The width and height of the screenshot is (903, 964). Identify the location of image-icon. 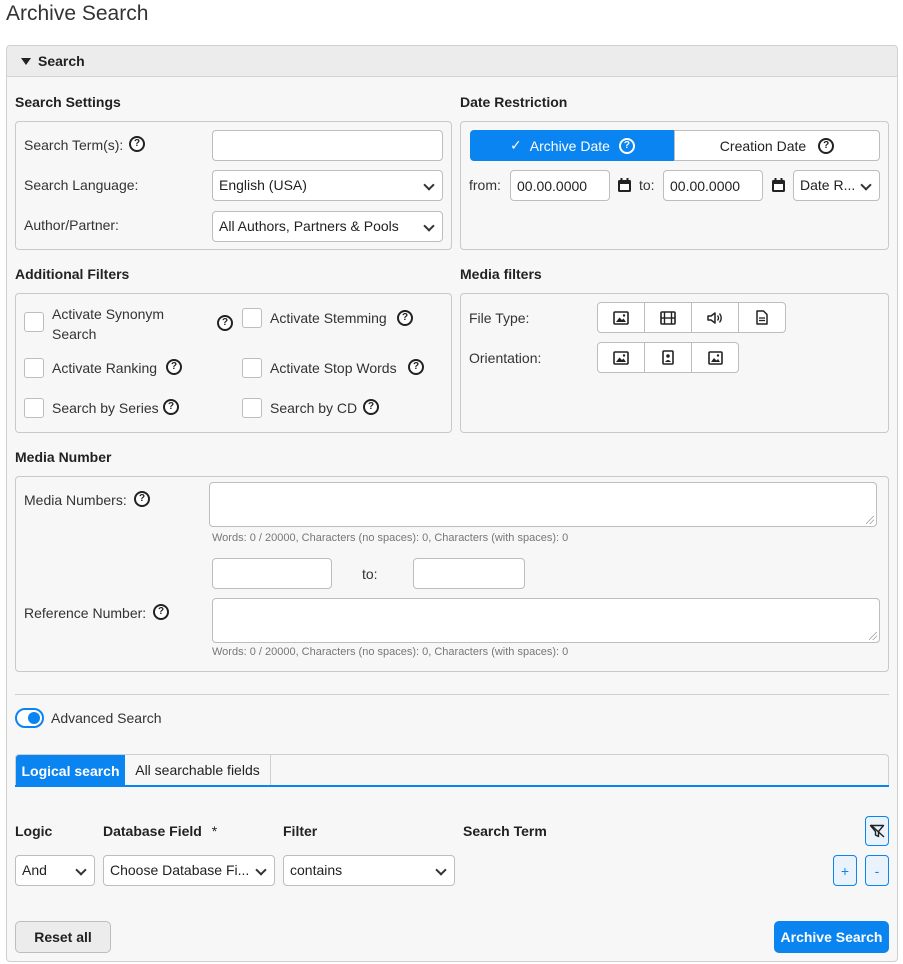
(621, 317).